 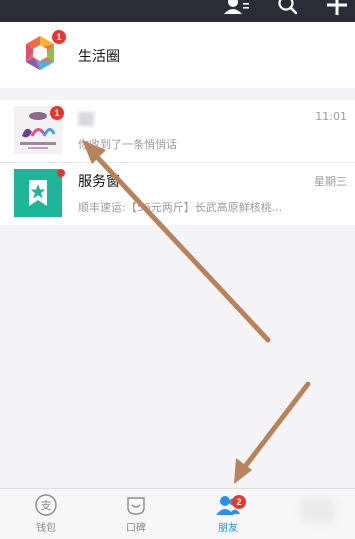 I want to click on life-circle-row: 1 生活圈, so click(x=177, y=55).